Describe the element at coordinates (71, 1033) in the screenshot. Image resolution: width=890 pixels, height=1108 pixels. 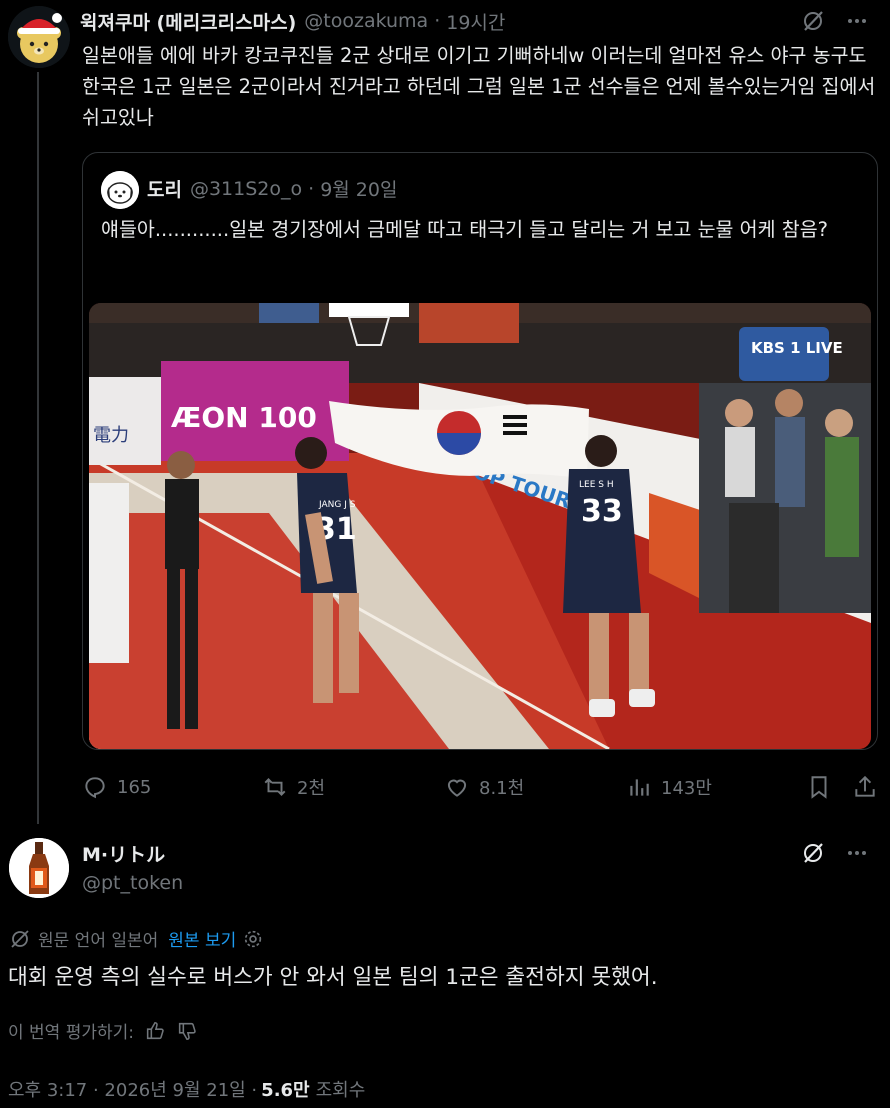
I see `rate-translation-label: 이 번역 평가하기:` at that location.